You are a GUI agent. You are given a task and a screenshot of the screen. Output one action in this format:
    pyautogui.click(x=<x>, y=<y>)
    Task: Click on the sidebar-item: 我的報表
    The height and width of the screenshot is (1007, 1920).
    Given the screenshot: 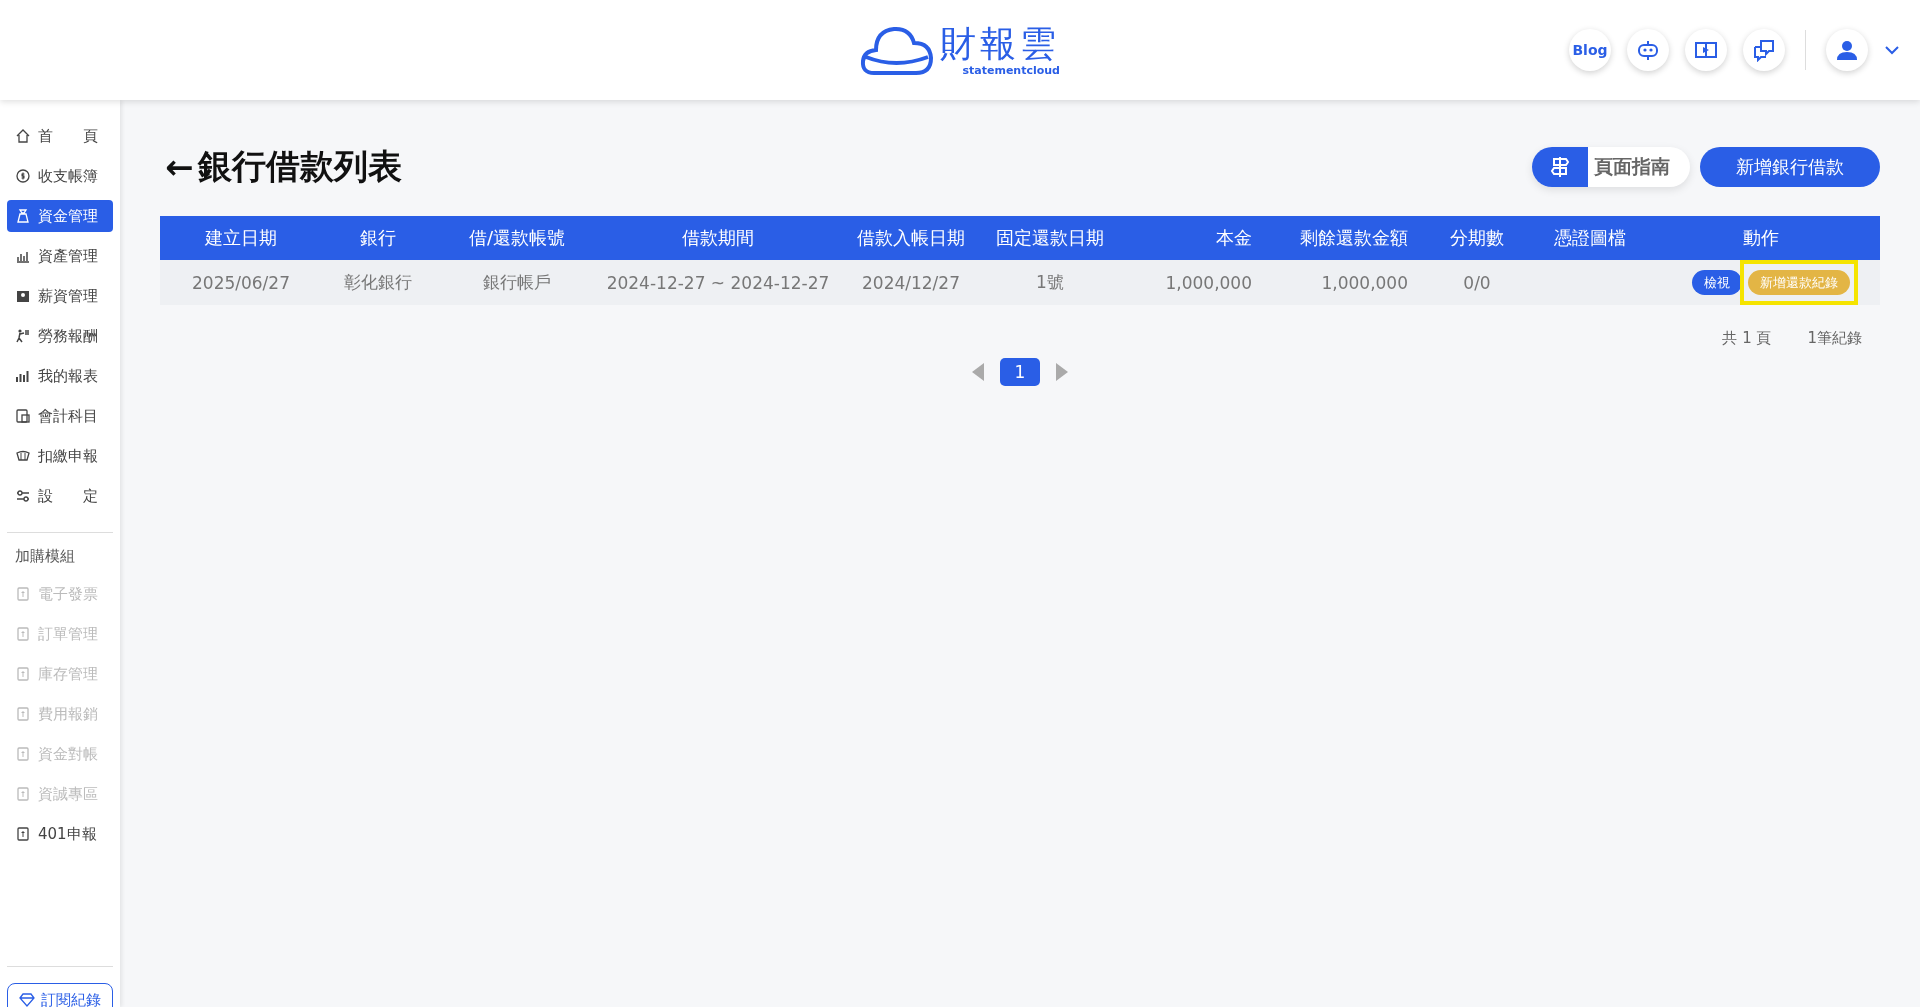 What is the action you would take?
    pyautogui.click(x=60, y=376)
    